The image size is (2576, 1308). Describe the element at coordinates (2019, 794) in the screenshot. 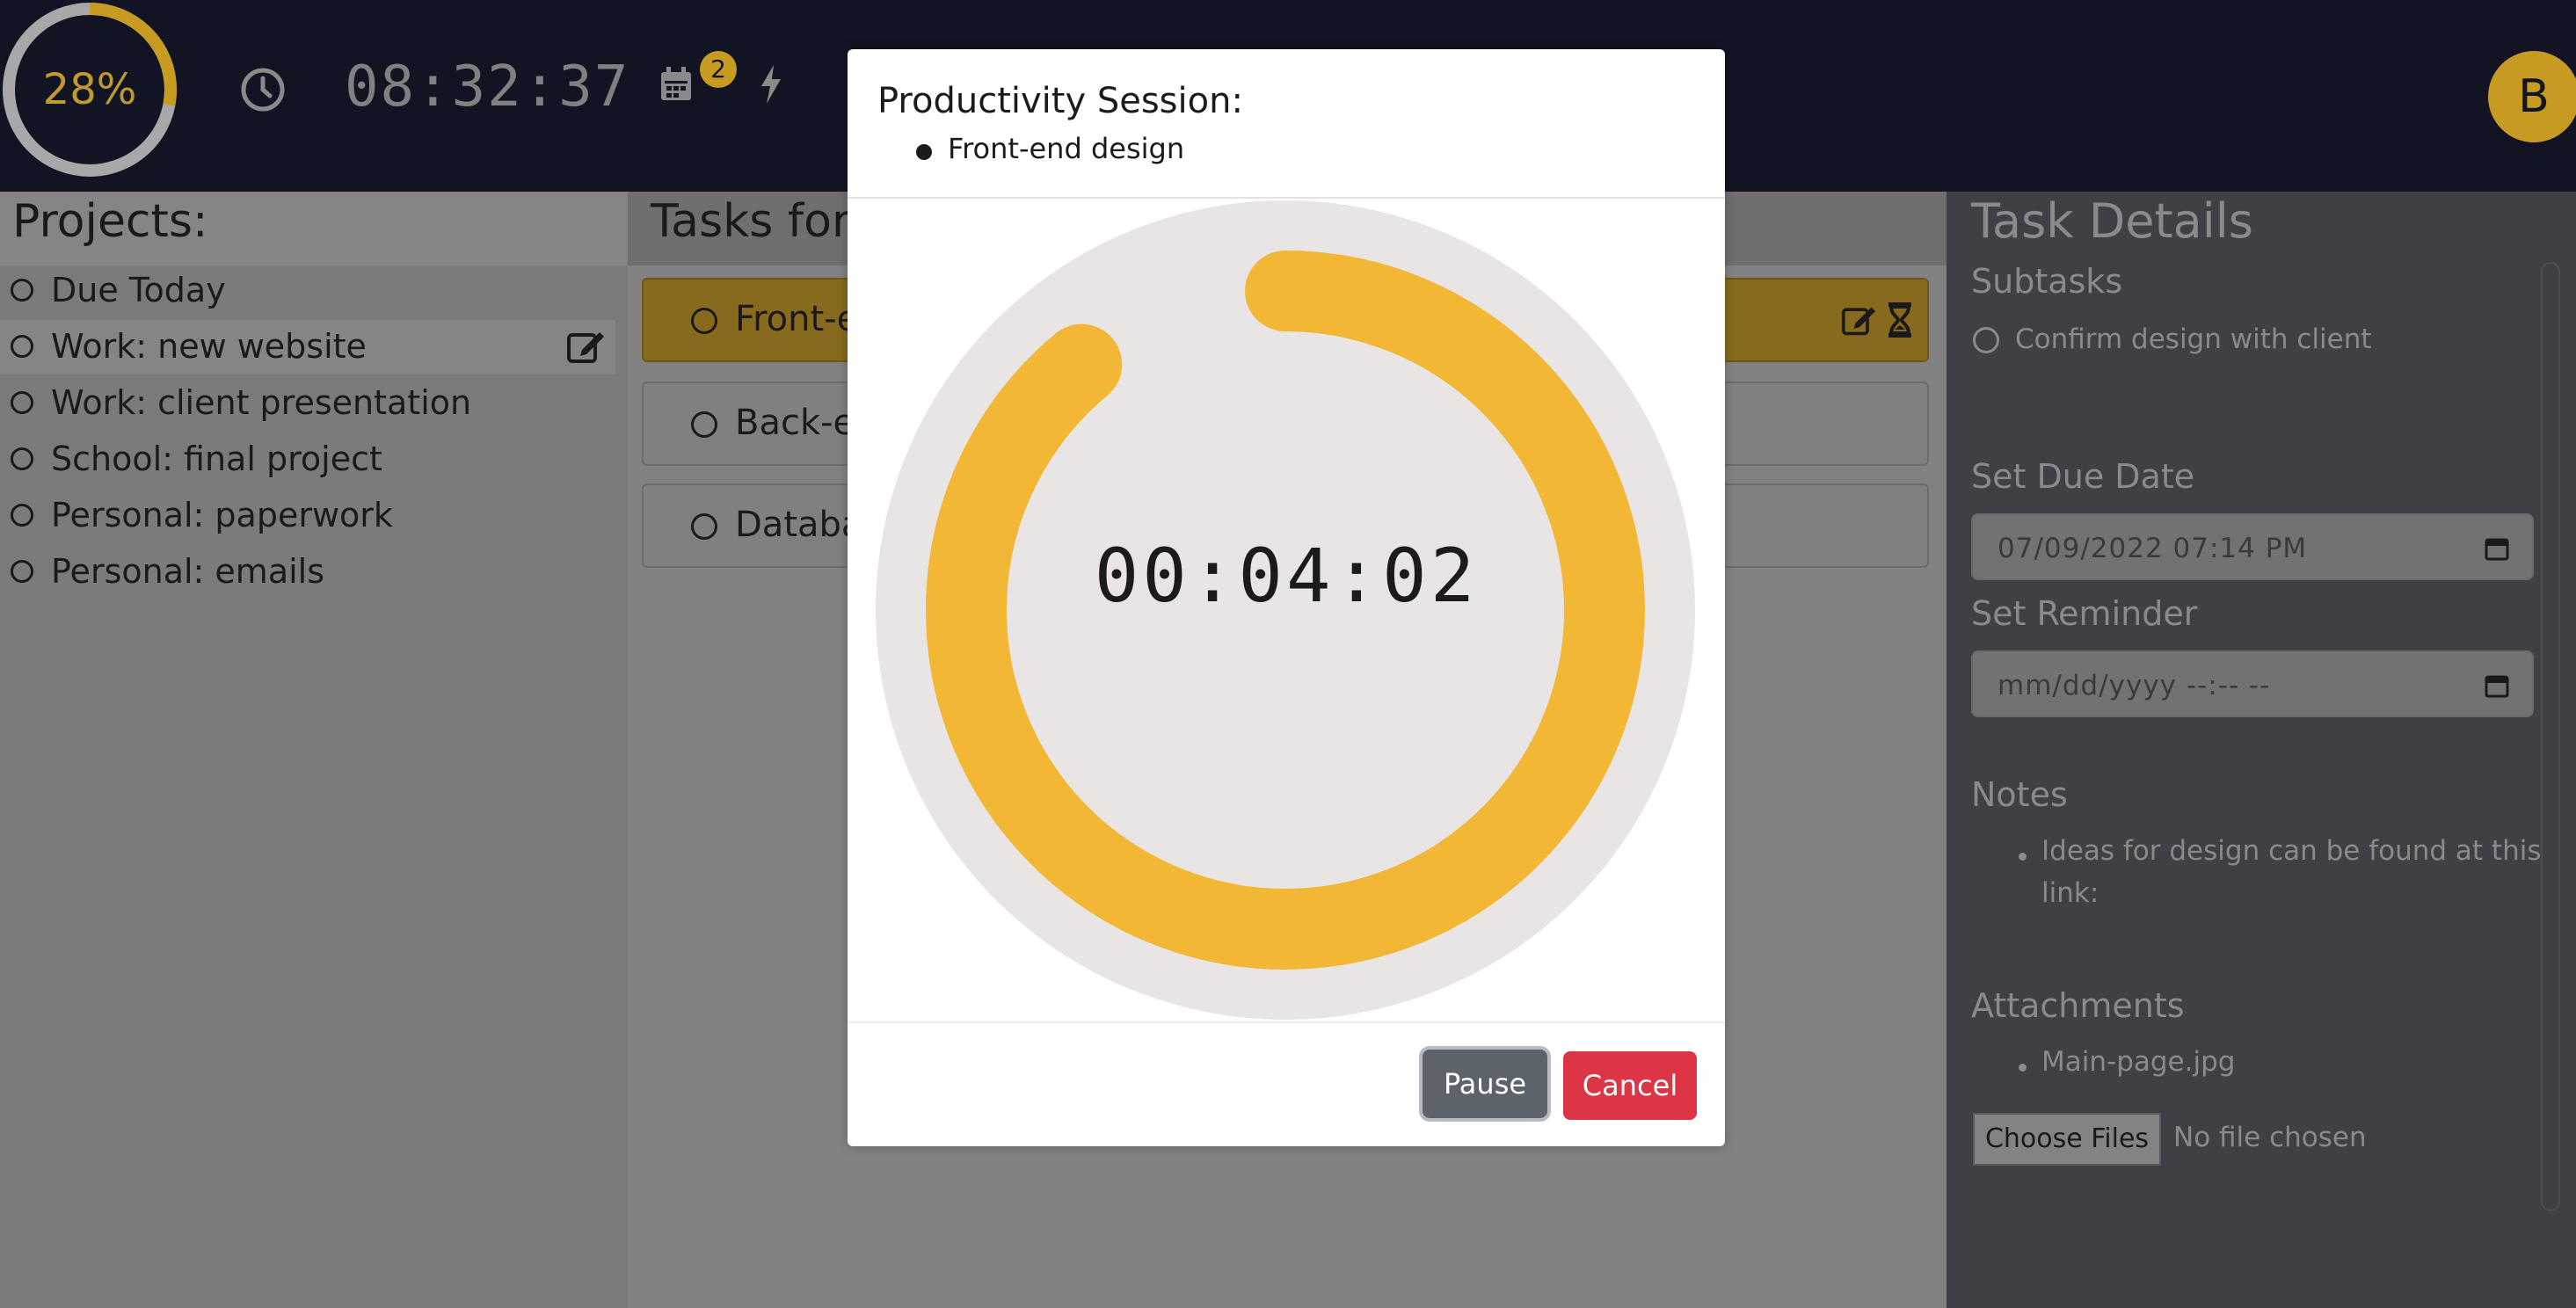

I see `notes-heading: Notes` at that location.